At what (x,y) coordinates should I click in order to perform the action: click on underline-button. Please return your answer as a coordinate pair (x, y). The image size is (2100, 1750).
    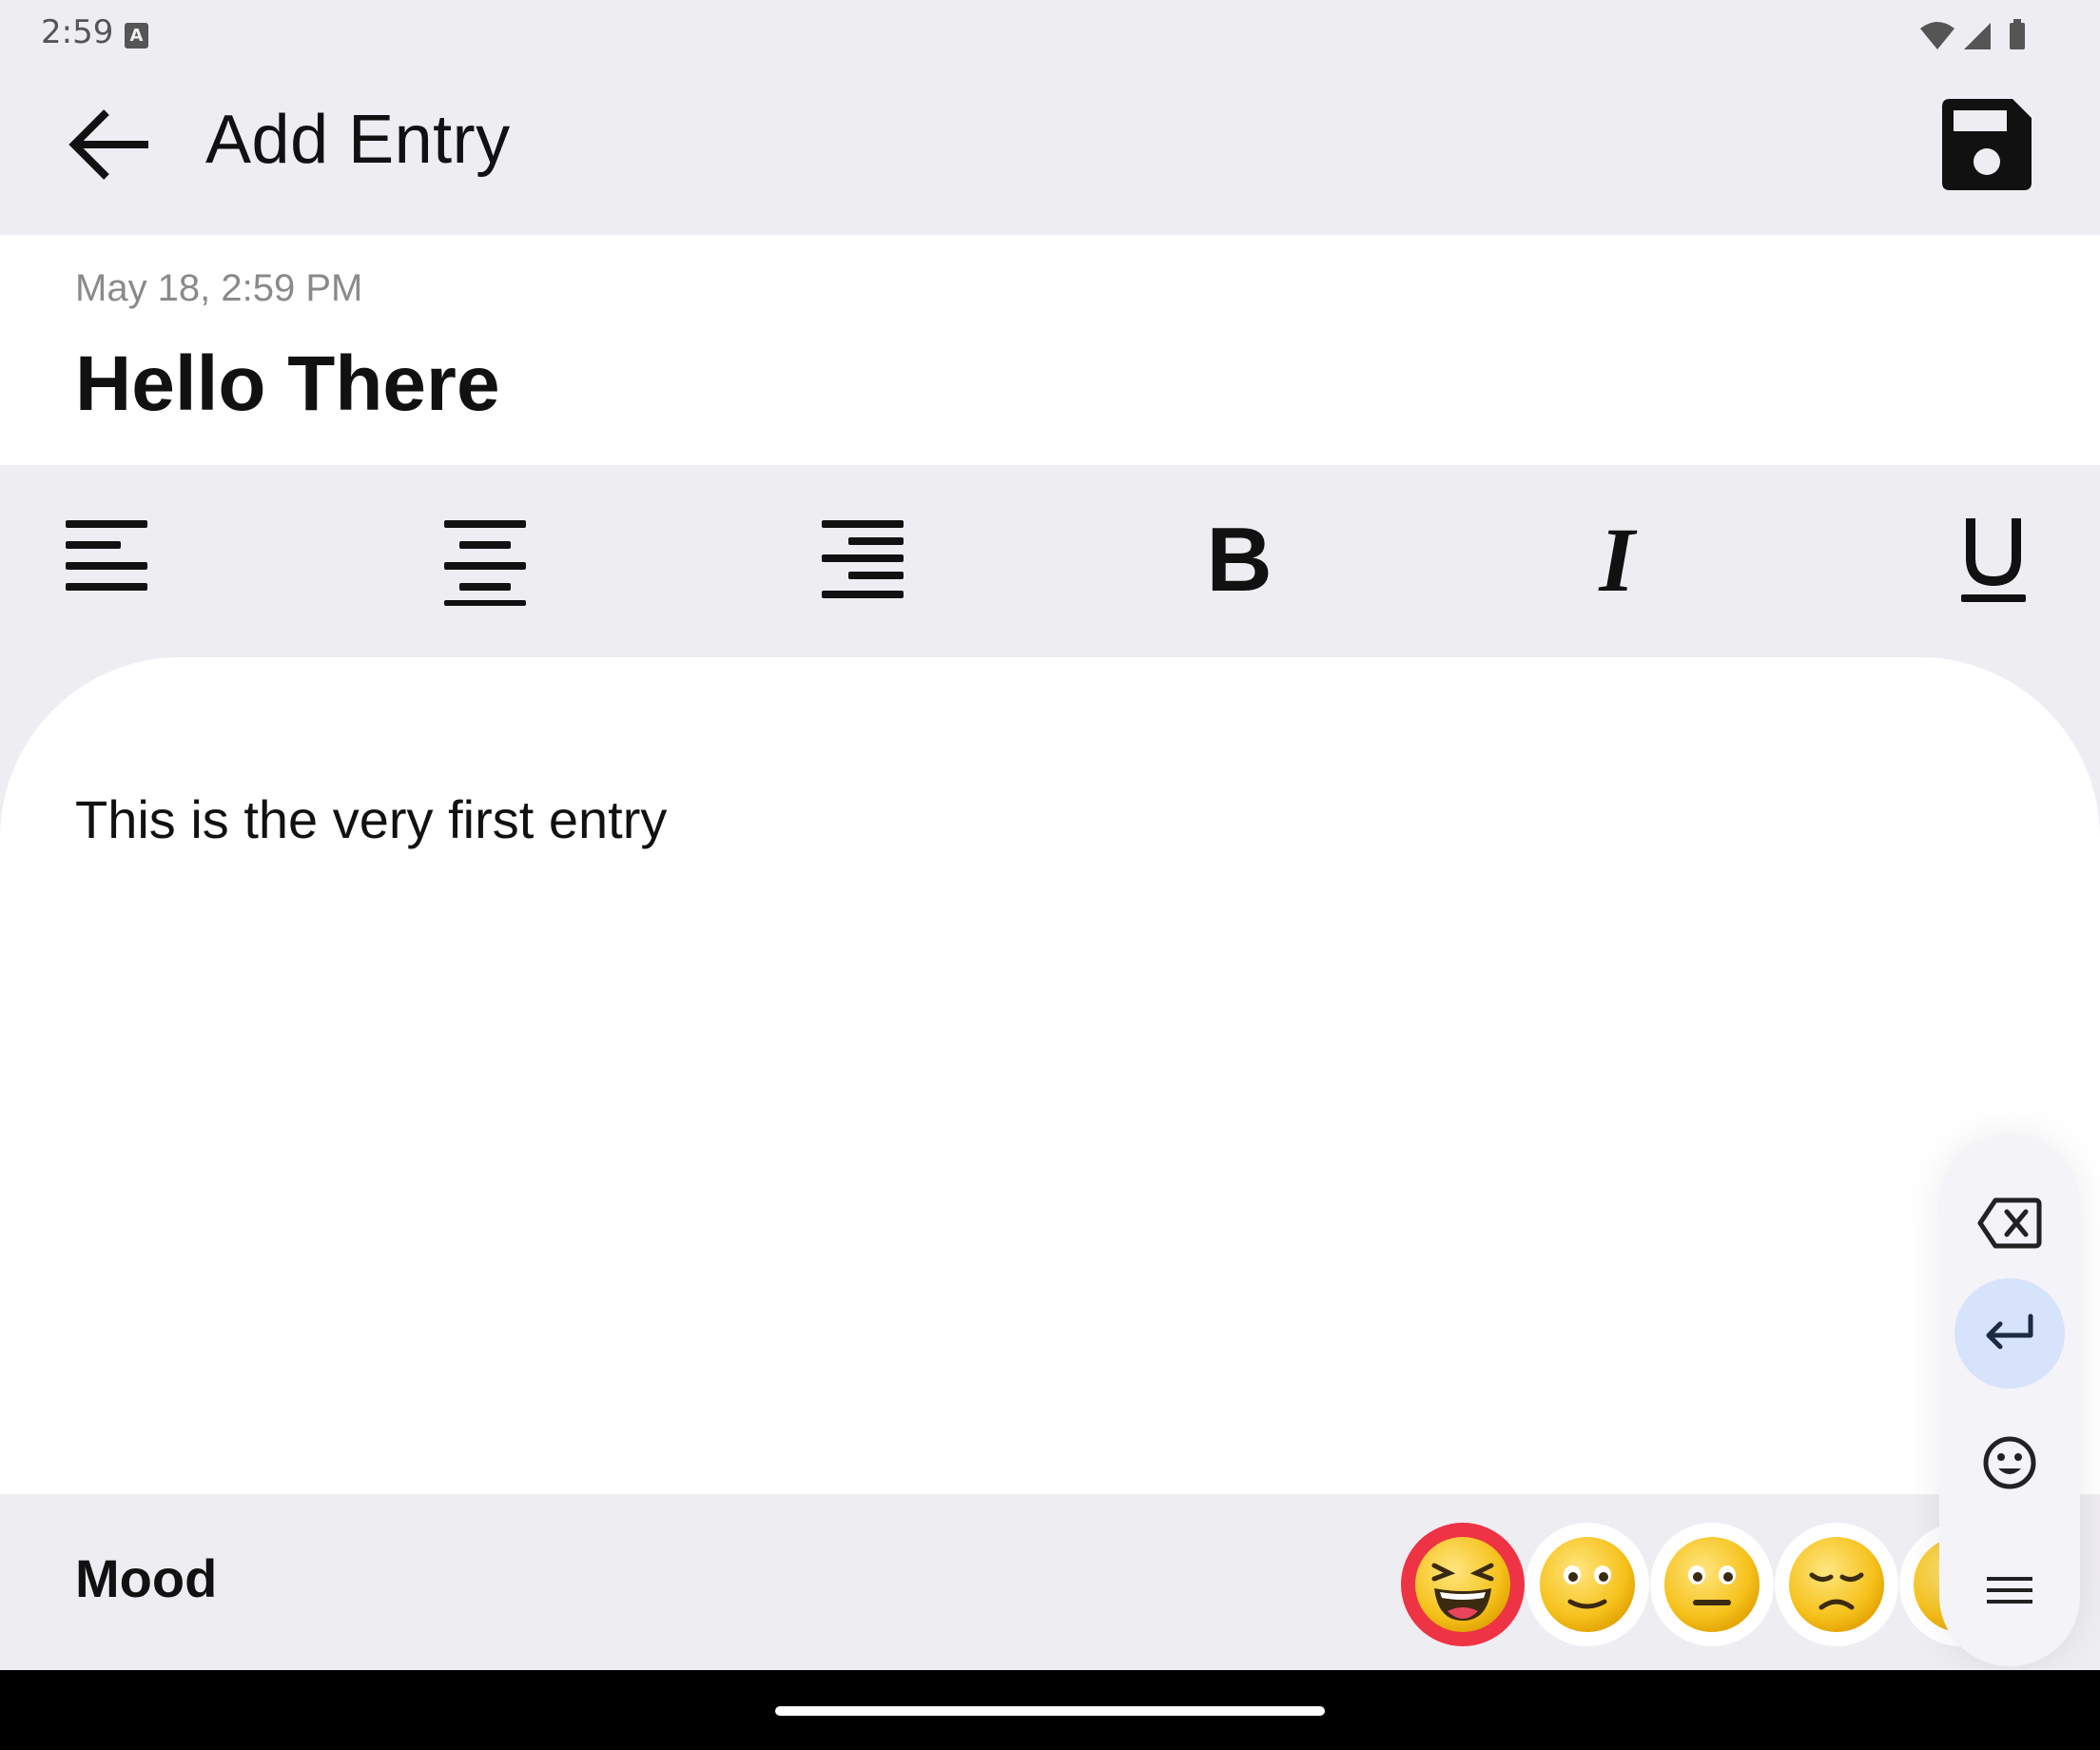
    Looking at the image, I should click on (1993, 560).